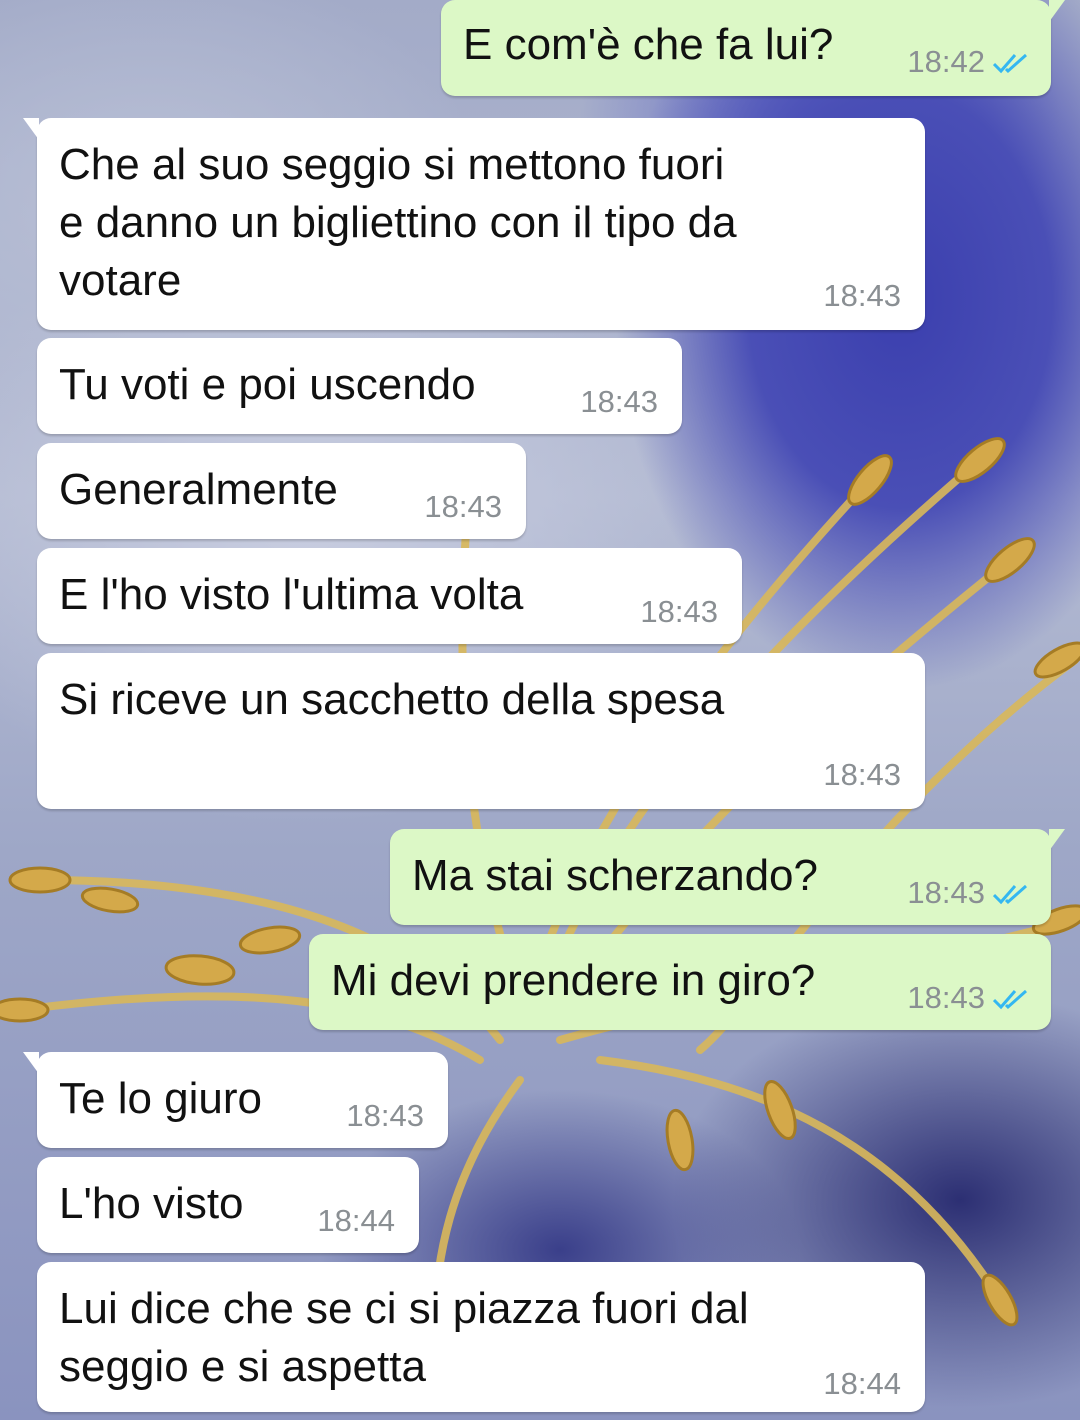 The image size is (1080, 1425). I want to click on message-bubble-incoming: Tu voti e poi uscendo 18:43, so click(359, 386).